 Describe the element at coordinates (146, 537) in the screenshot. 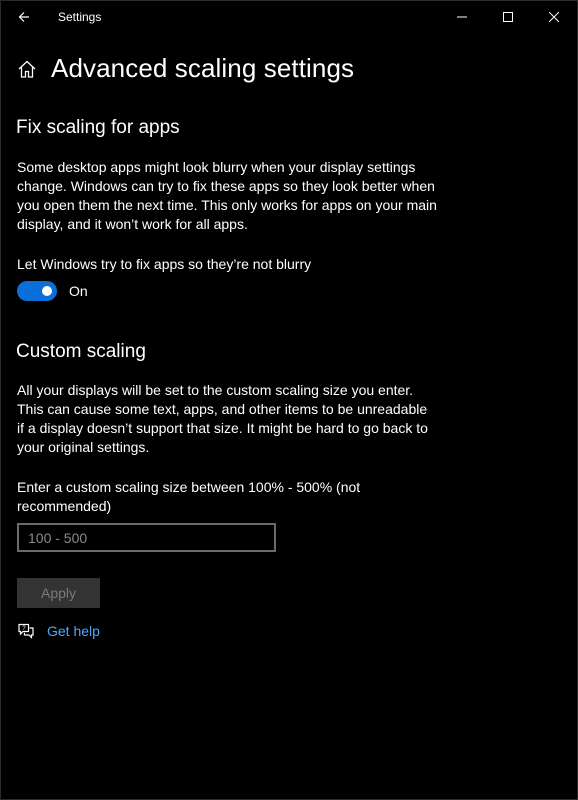

I see `custom-scaling-input` at that location.